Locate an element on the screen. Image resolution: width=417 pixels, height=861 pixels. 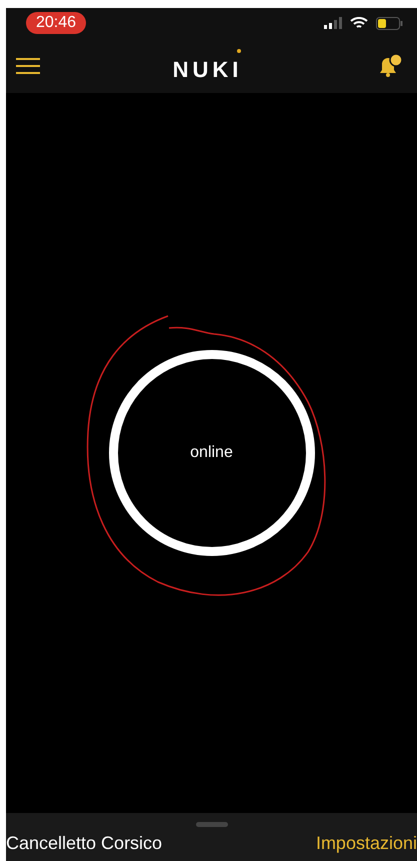
drag-handle is located at coordinates (212, 824).